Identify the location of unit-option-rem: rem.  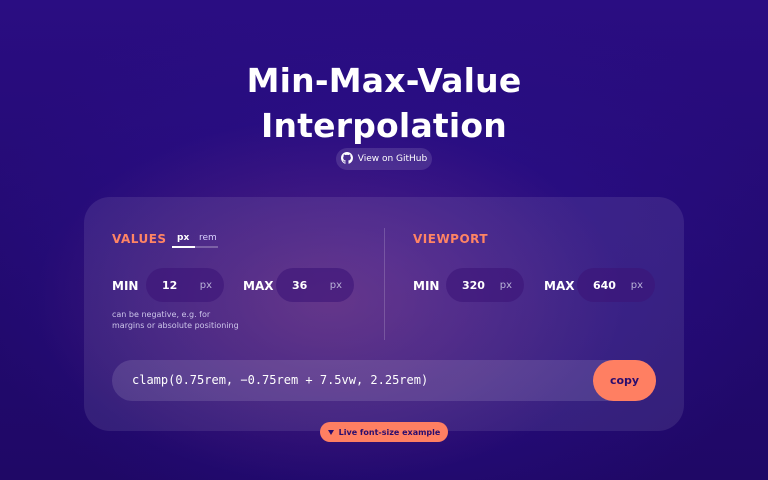
(208, 238).